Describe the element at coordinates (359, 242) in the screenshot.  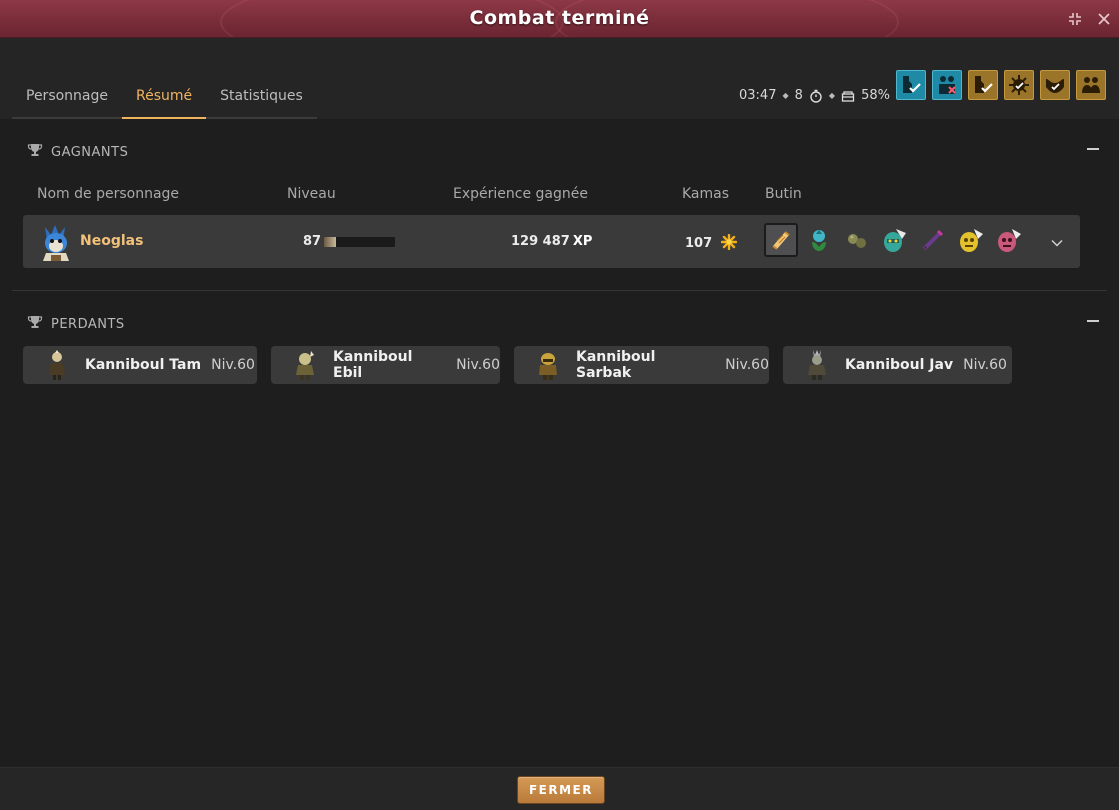
I see `level-progress-bar` at that location.